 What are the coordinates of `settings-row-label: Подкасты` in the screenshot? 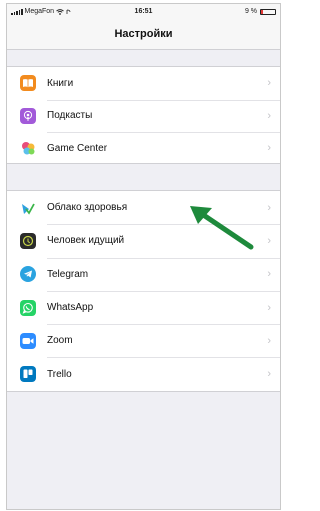 It's located at (70, 116).